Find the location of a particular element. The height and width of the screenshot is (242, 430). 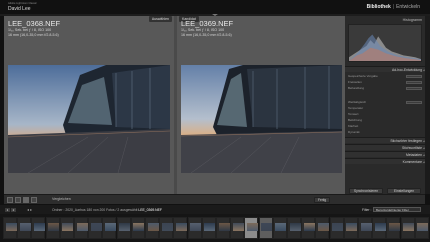

compare-label: Vergleichen is located at coordinates (61, 199).